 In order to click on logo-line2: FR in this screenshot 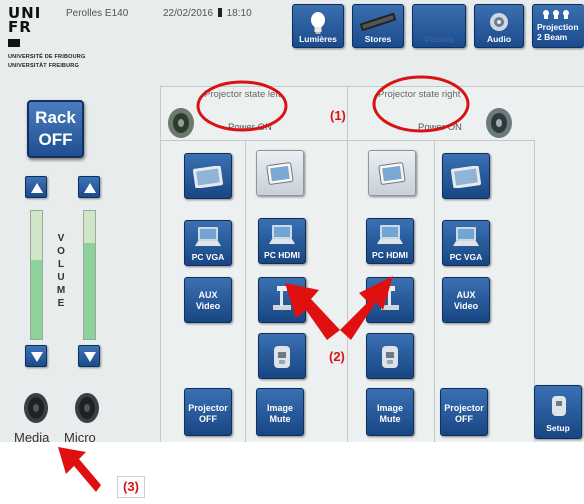, I will do `click(20, 27)`.